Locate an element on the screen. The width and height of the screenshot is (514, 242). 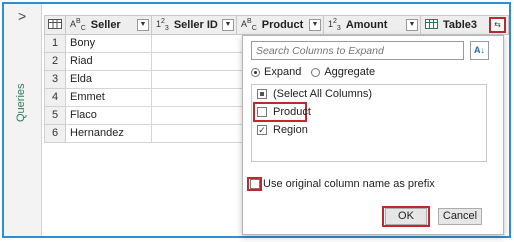
column-header-seller-id: 123 Seller ID ▼ is located at coordinates (194, 25).